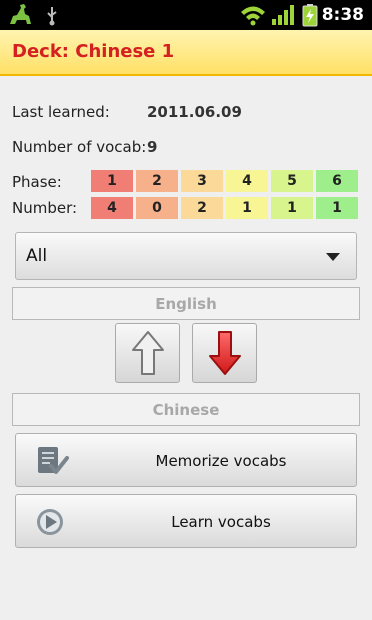 The height and width of the screenshot is (620, 372). What do you see at coordinates (93, 51) in the screenshot?
I see `page-title: Deck: Chinese 1` at bounding box center [93, 51].